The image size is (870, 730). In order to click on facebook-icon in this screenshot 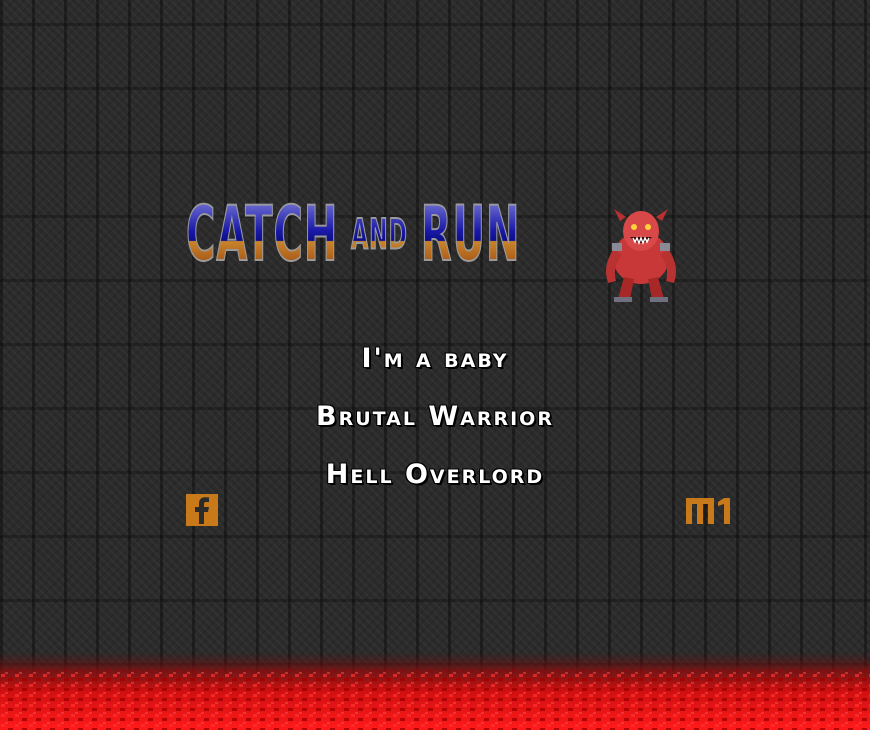, I will do `click(202, 510)`.